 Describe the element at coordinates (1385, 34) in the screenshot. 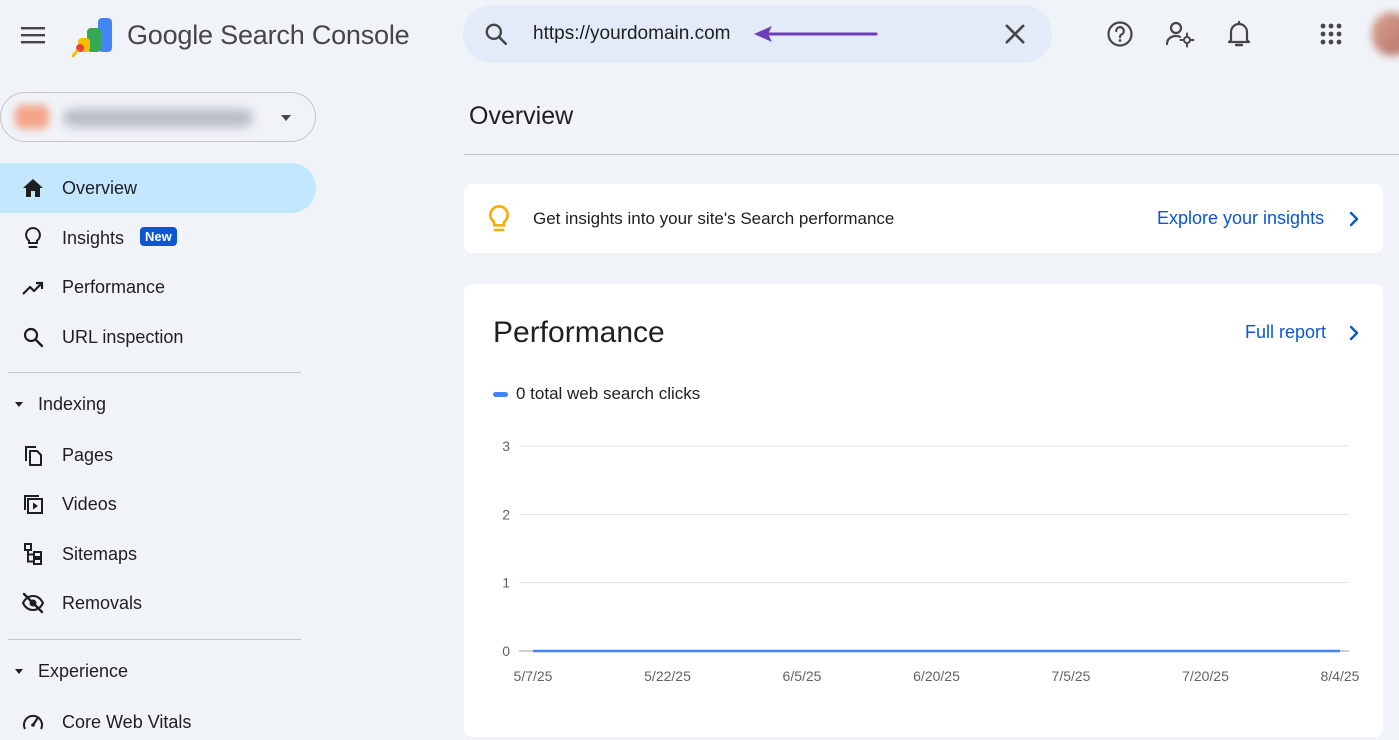

I see `account-avatar` at that location.